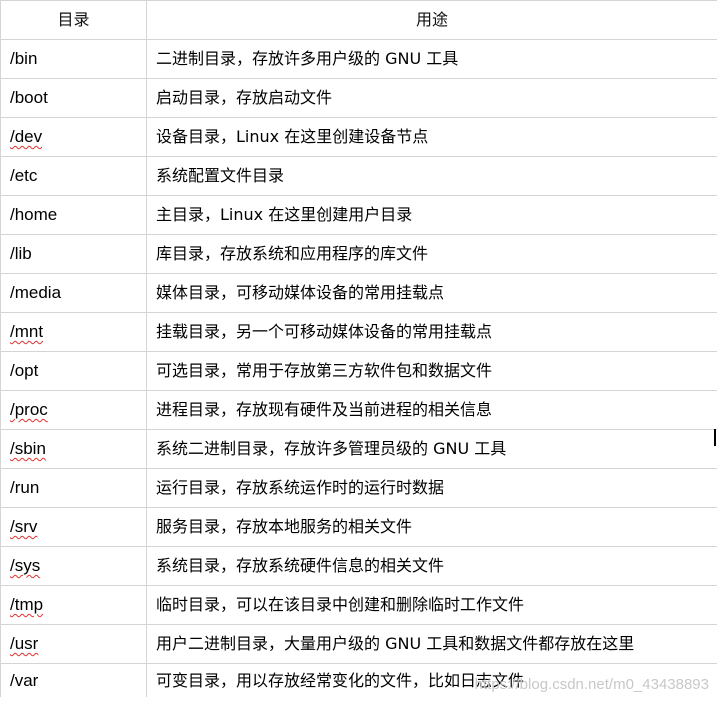  Describe the element at coordinates (340, 680) in the screenshot. I see `directory-purpose: 可变目录，用以存放经常变化的文件，比如日志文件` at that location.